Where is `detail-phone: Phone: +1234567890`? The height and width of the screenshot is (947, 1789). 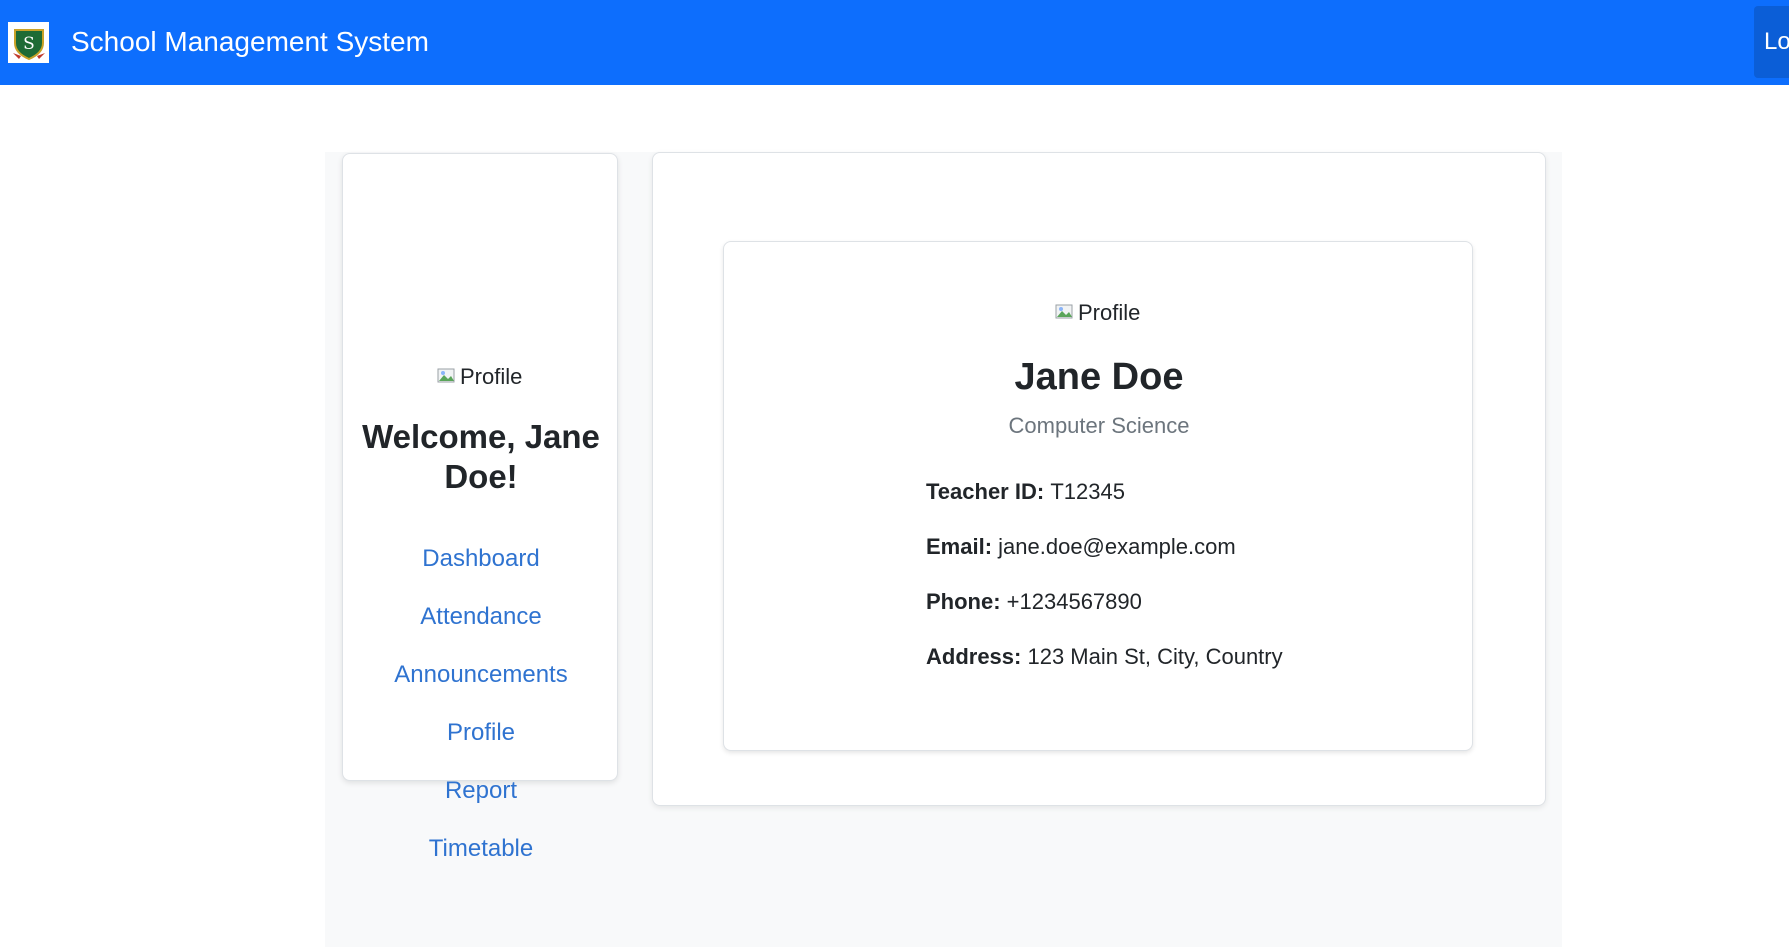 detail-phone: Phone: +1234567890 is located at coordinates (1104, 614).